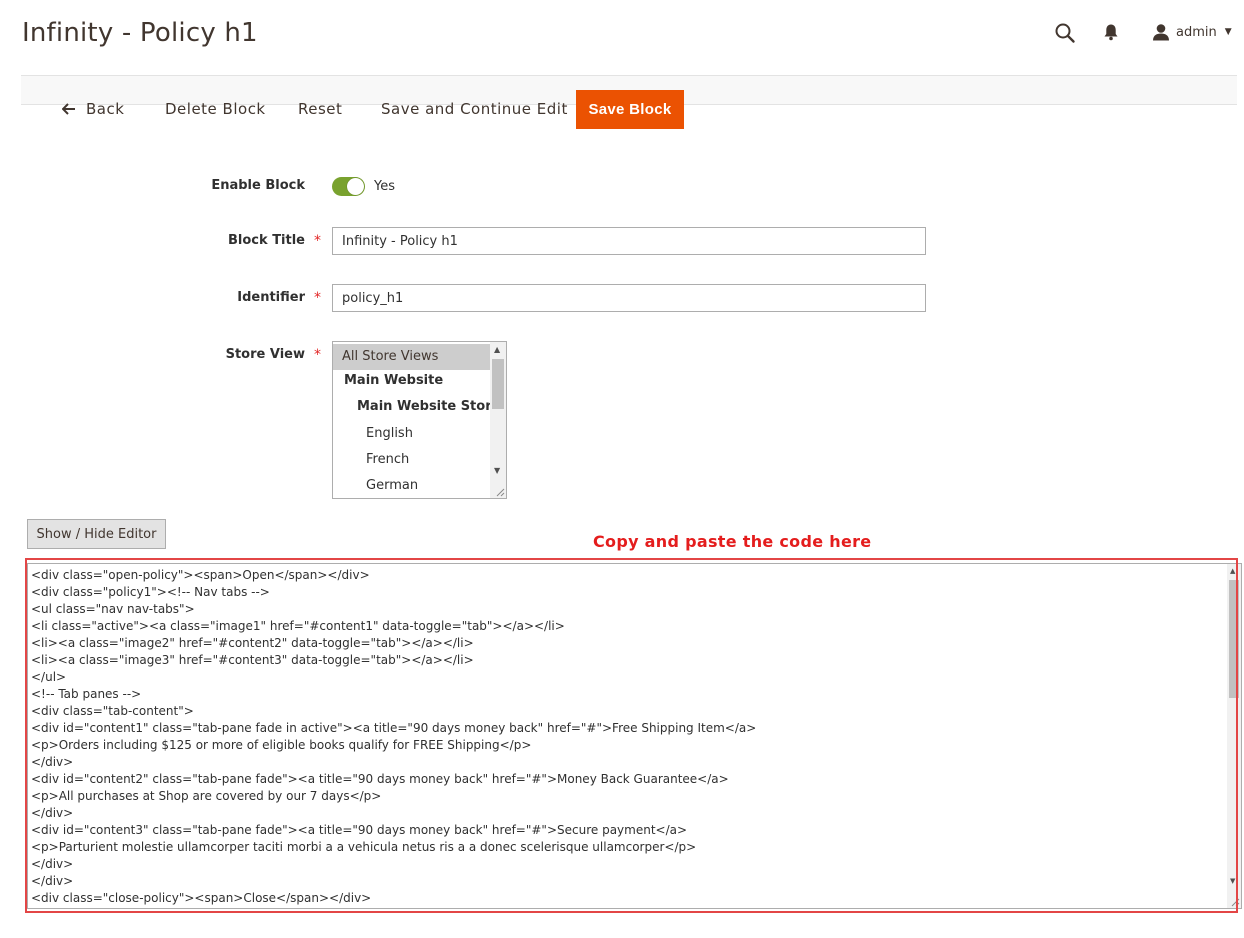  Describe the element at coordinates (630, 109) in the screenshot. I see `save-block-button: Save Block` at that location.